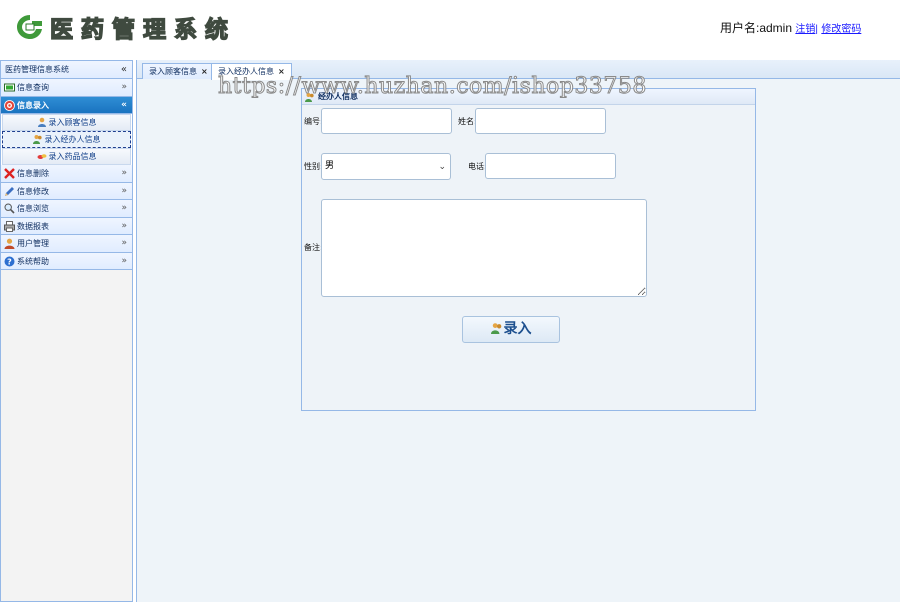  What do you see at coordinates (484, 248) in the screenshot?
I see `remark-textarea` at bounding box center [484, 248].